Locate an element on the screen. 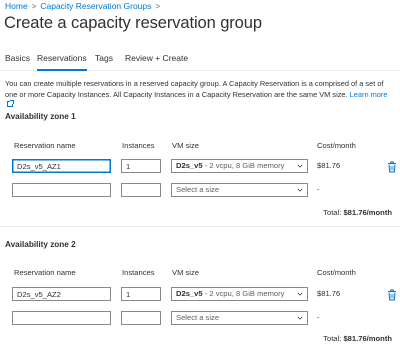  tab-tags: Tags is located at coordinates (104, 60).